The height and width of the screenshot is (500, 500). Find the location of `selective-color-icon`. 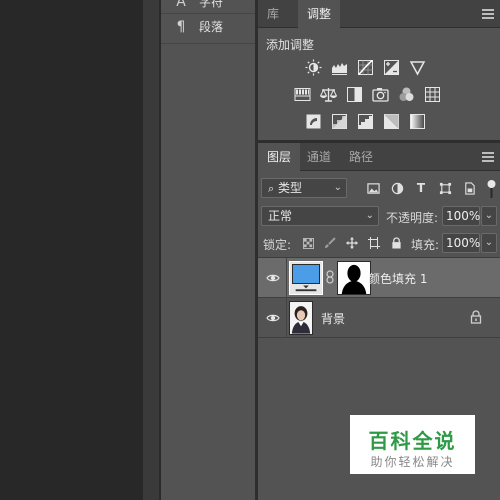

selective-color-icon is located at coordinates (391, 121).